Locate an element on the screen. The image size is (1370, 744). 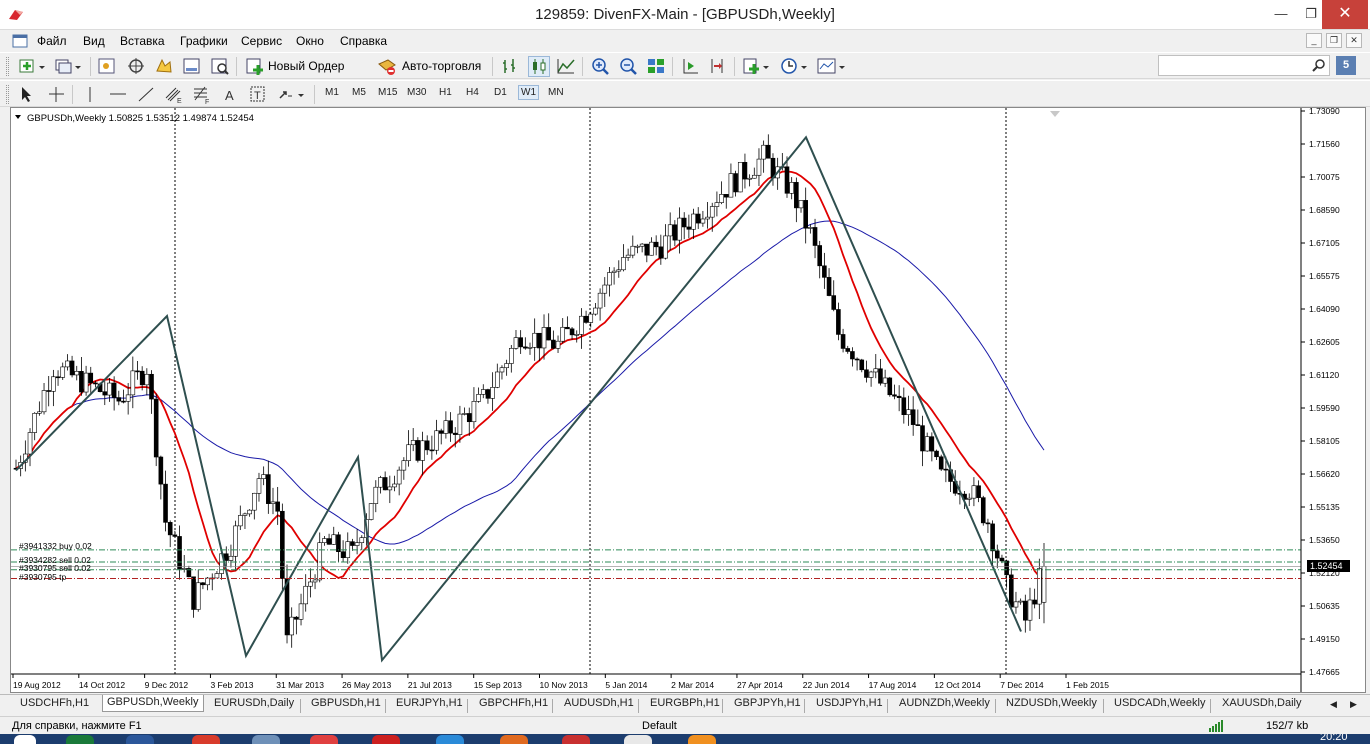
text-tool-icon: A is located at coordinates (230, 94).